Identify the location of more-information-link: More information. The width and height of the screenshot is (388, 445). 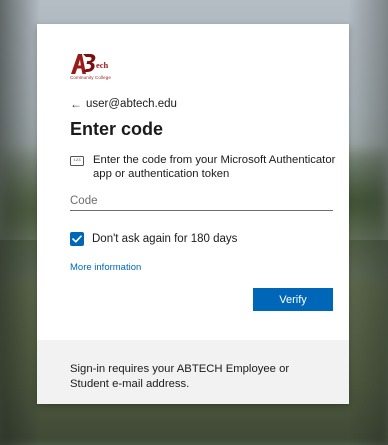
(105, 267).